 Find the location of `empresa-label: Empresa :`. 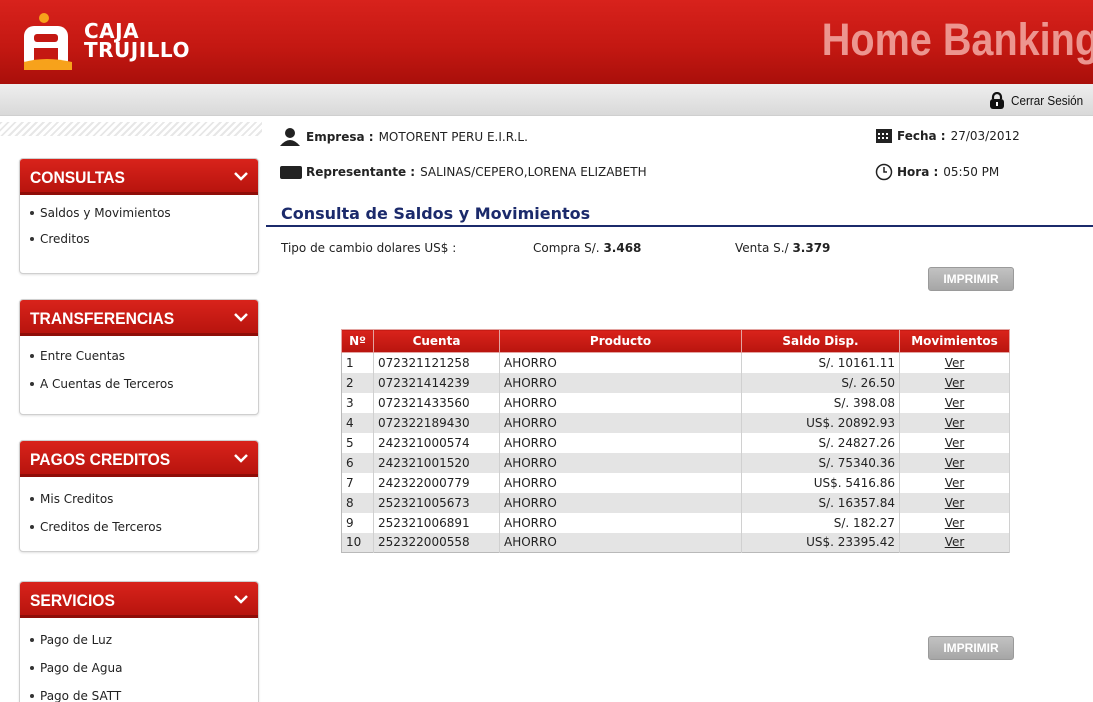

empresa-label: Empresa : is located at coordinates (340, 137).